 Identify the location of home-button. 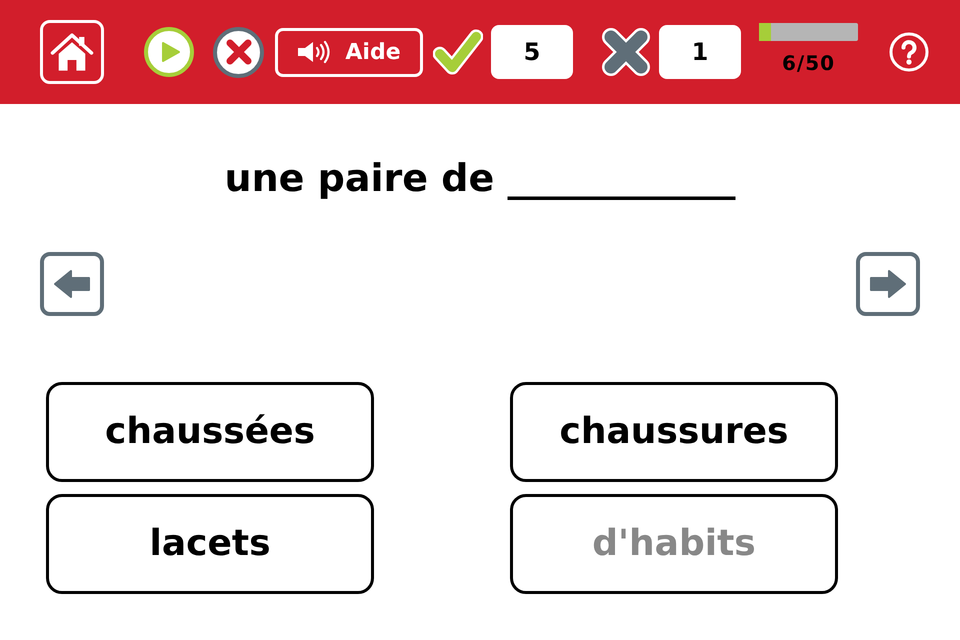
(72, 52).